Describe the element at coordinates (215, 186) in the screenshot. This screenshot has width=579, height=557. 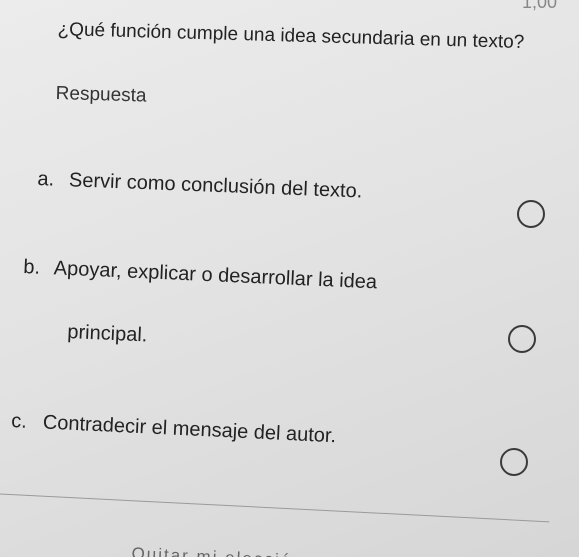
I see `option-a-text: Servir como conclusión del texto.` at that location.